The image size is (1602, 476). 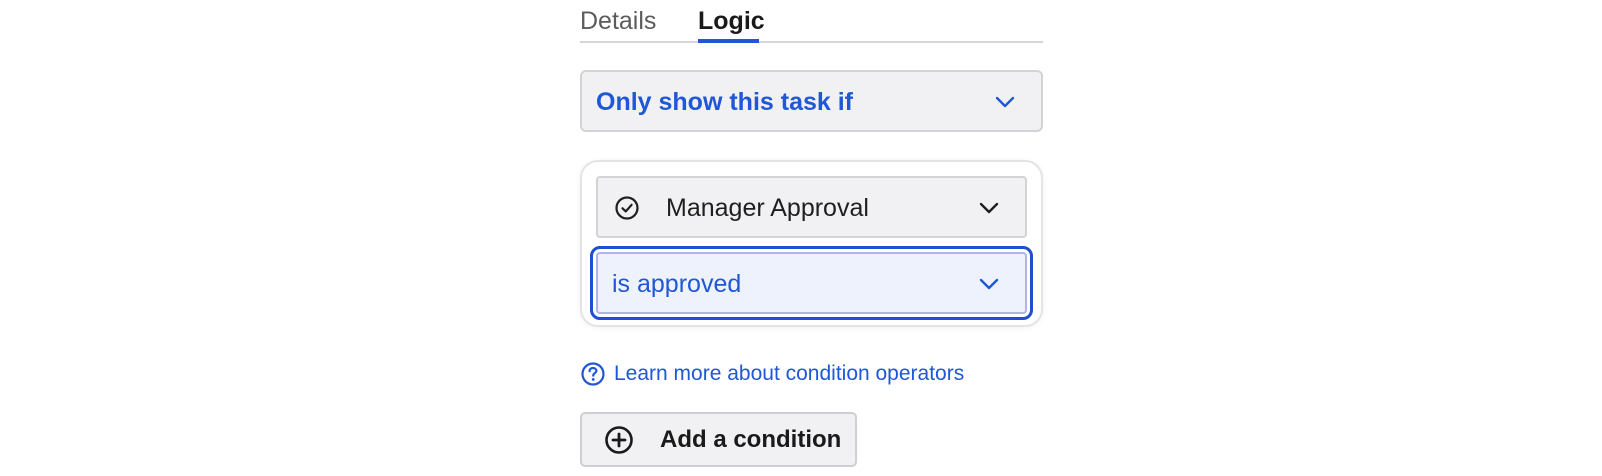 I want to click on condition-field-dropdown: Manager Approval, so click(x=811, y=207).